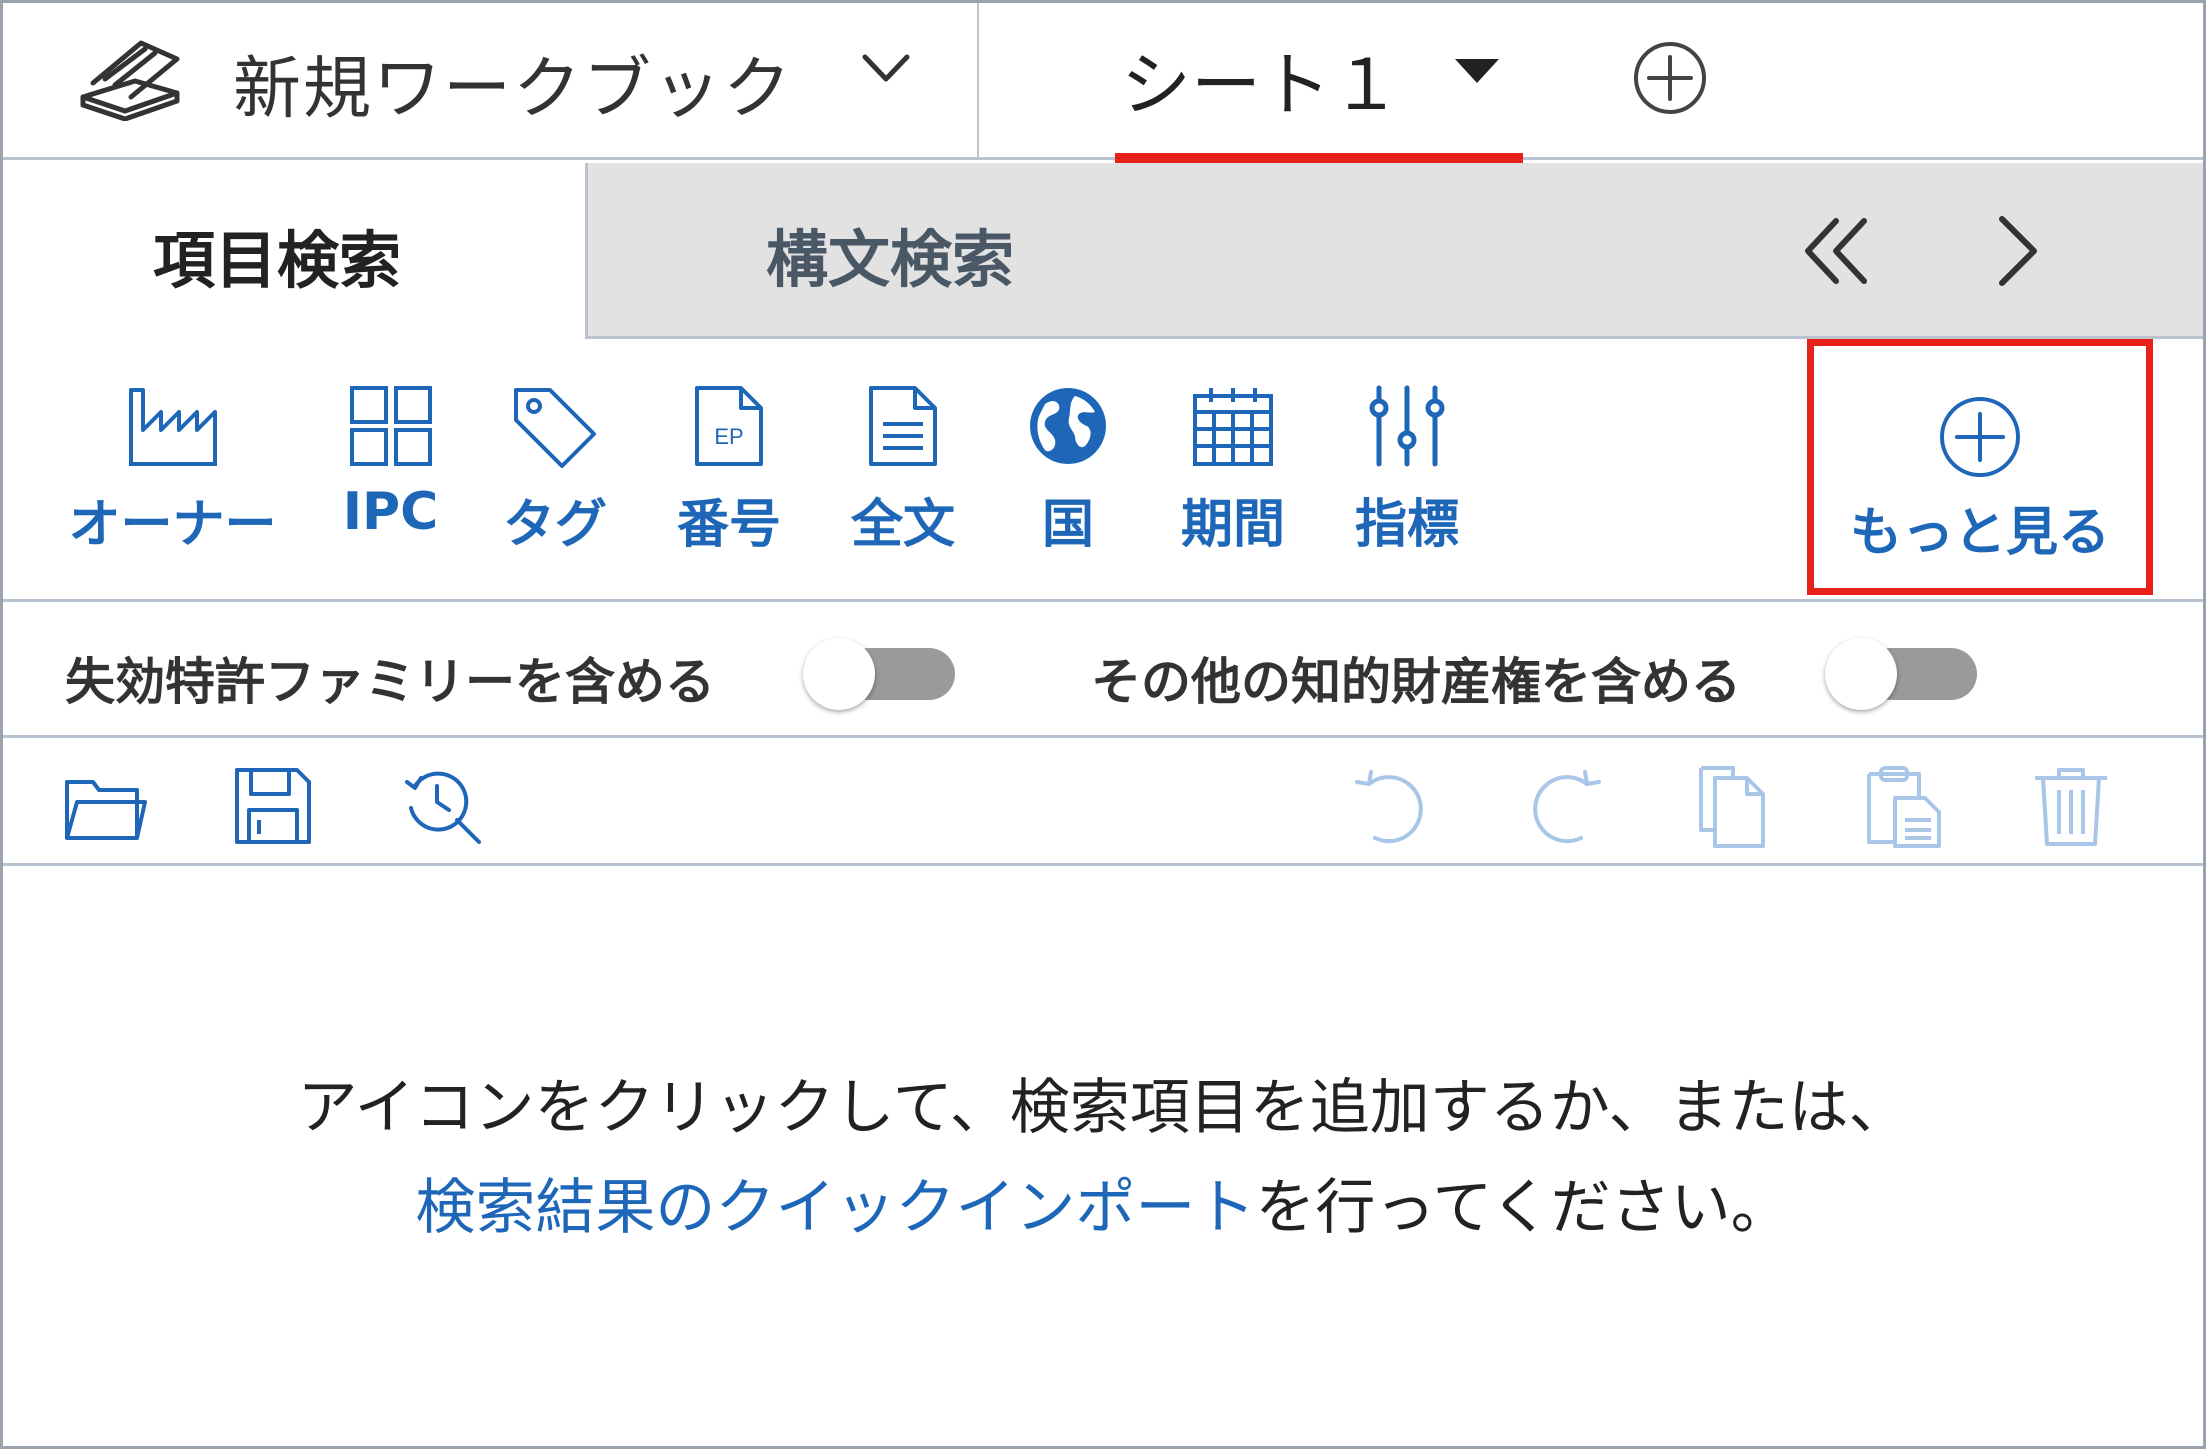  I want to click on search-item-tag: タグ, so click(555, 470).